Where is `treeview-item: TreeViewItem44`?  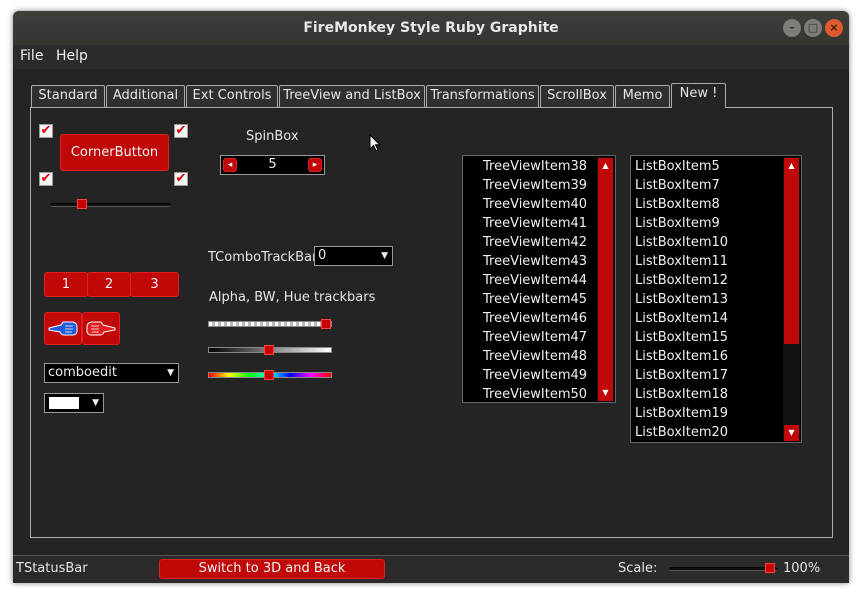 treeview-item: TreeViewItem44 is located at coordinates (535, 280).